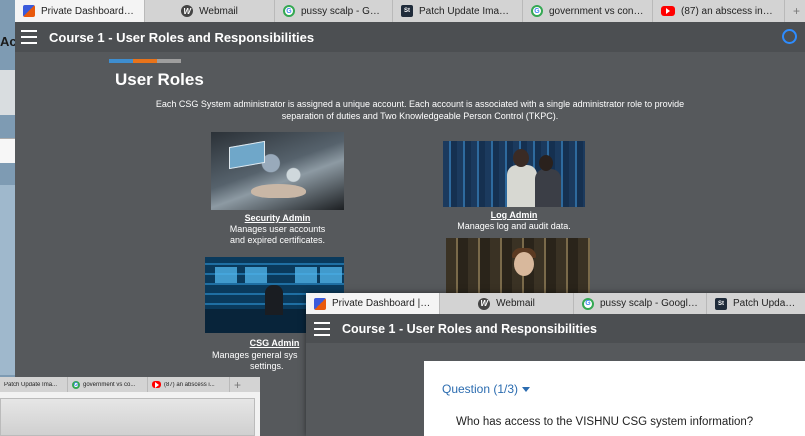 The image size is (805, 436). I want to click on section-title: User Roles, so click(159, 79).